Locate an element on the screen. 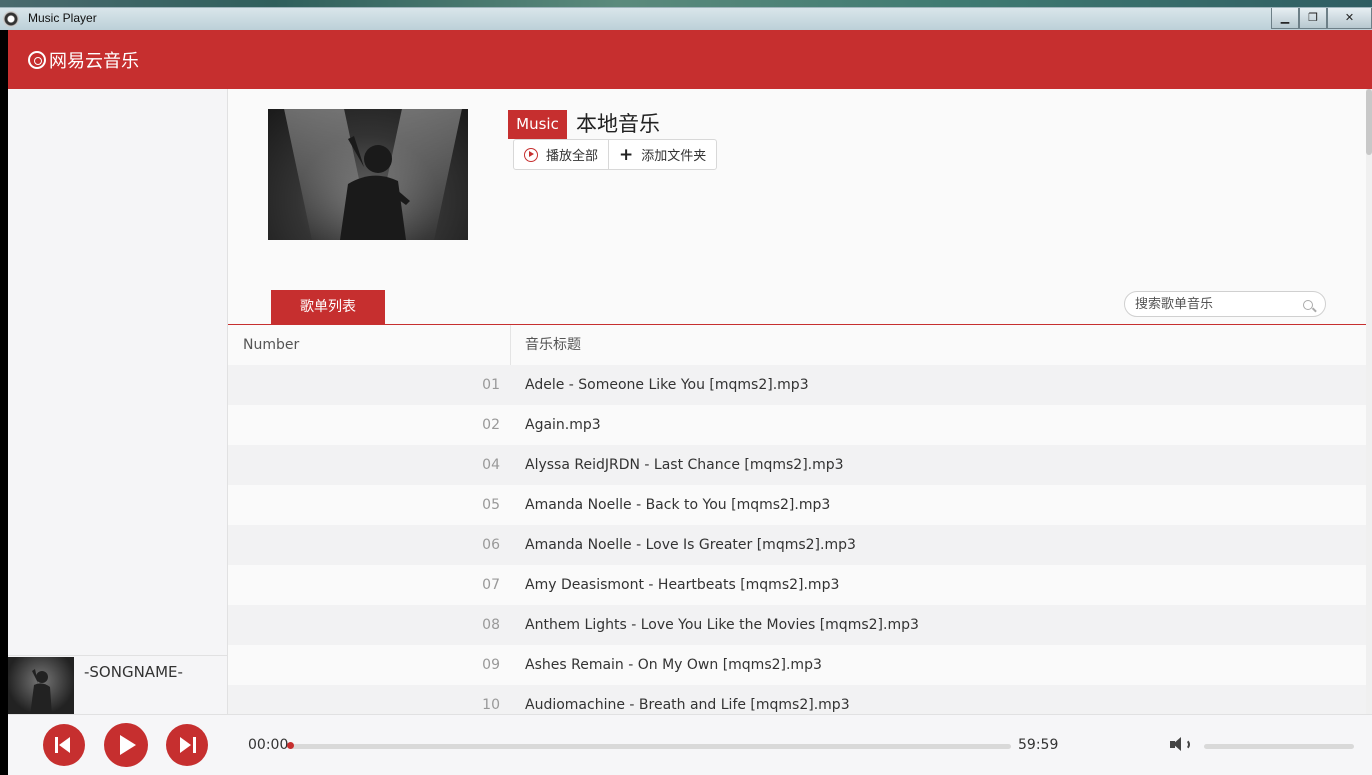 Image resolution: width=1372 pixels, height=775 pixels. track-title: Ashes Remain - On My Own [mqms2].mp3 is located at coordinates (673, 665).